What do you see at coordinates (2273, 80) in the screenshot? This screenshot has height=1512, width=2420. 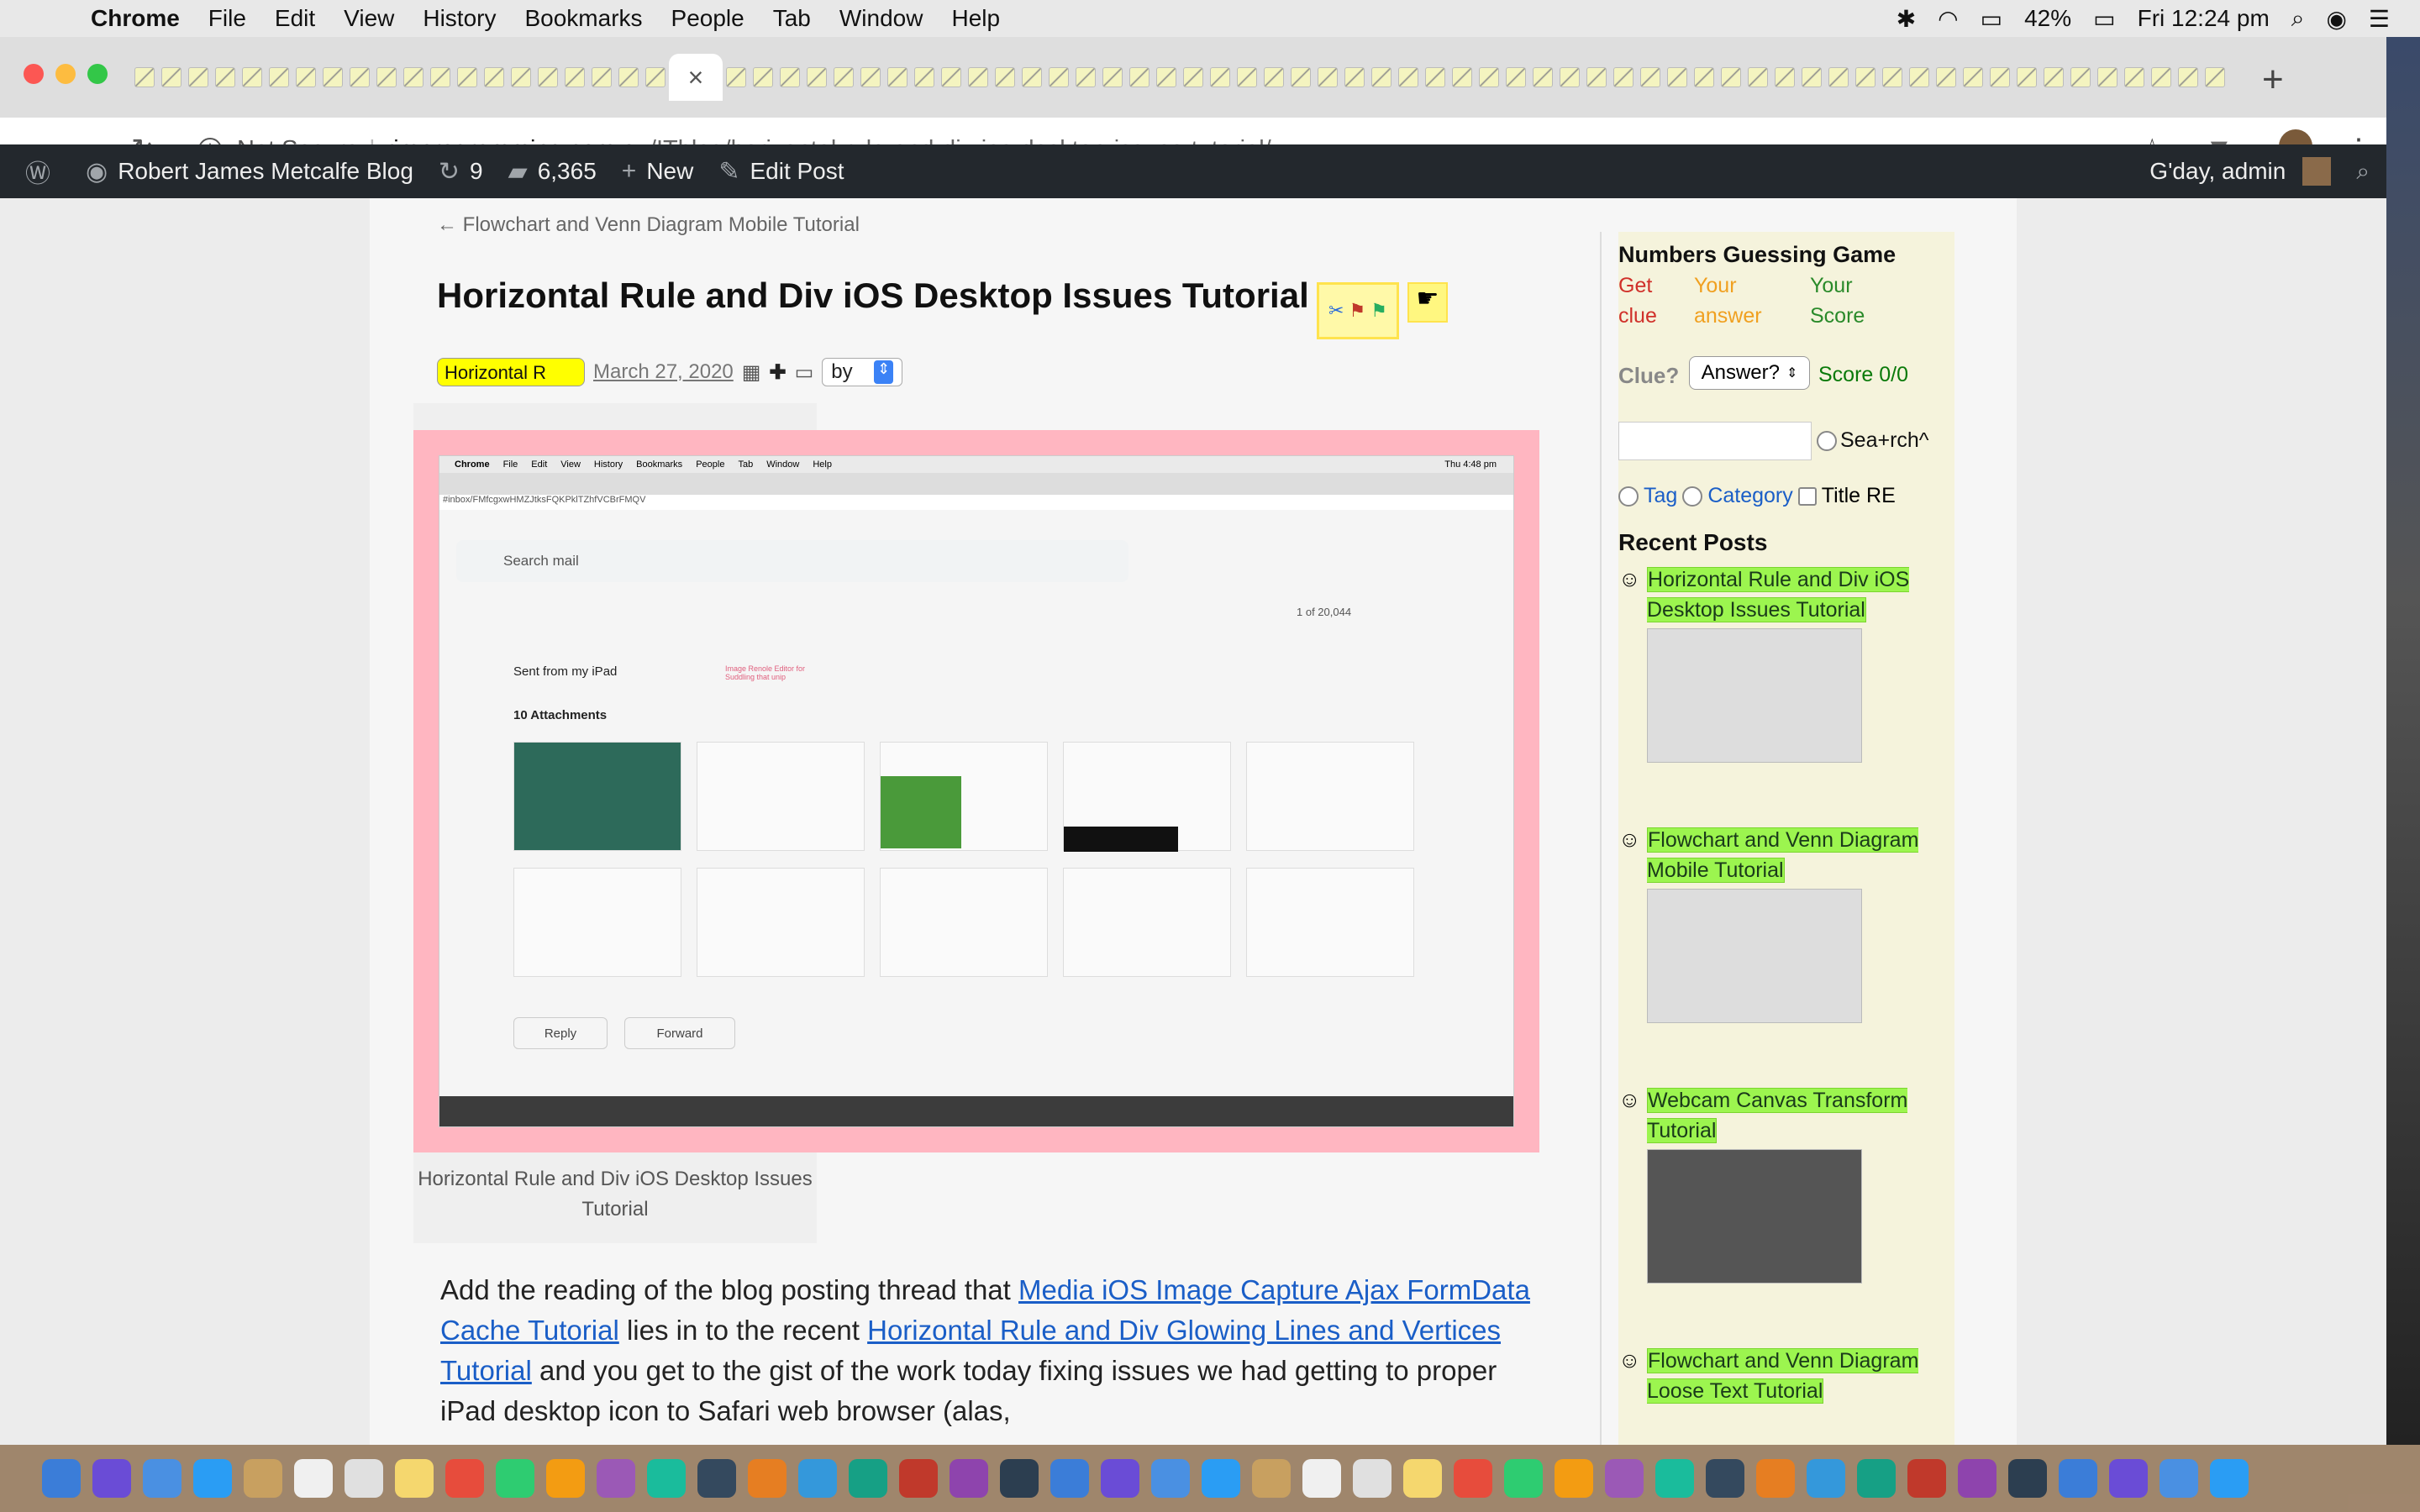 I see `new-tab-button: +` at bounding box center [2273, 80].